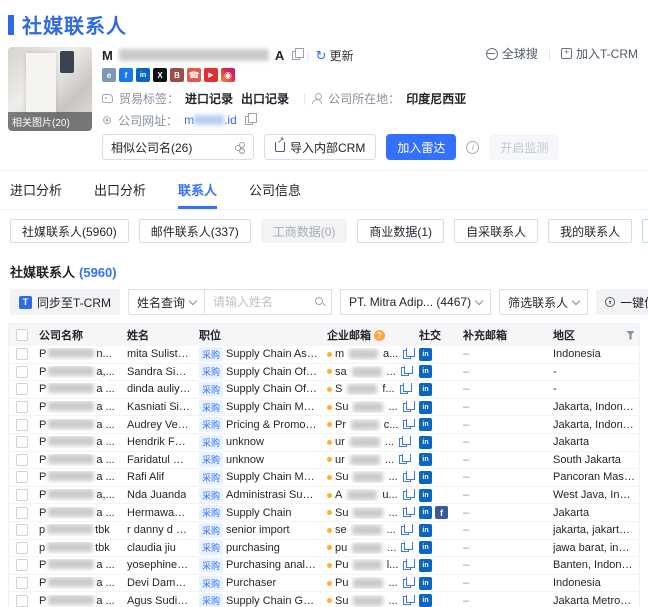 This screenshot has height=607, width=648. I want to click on monitor-button: 开启监测, so click(524, 147).